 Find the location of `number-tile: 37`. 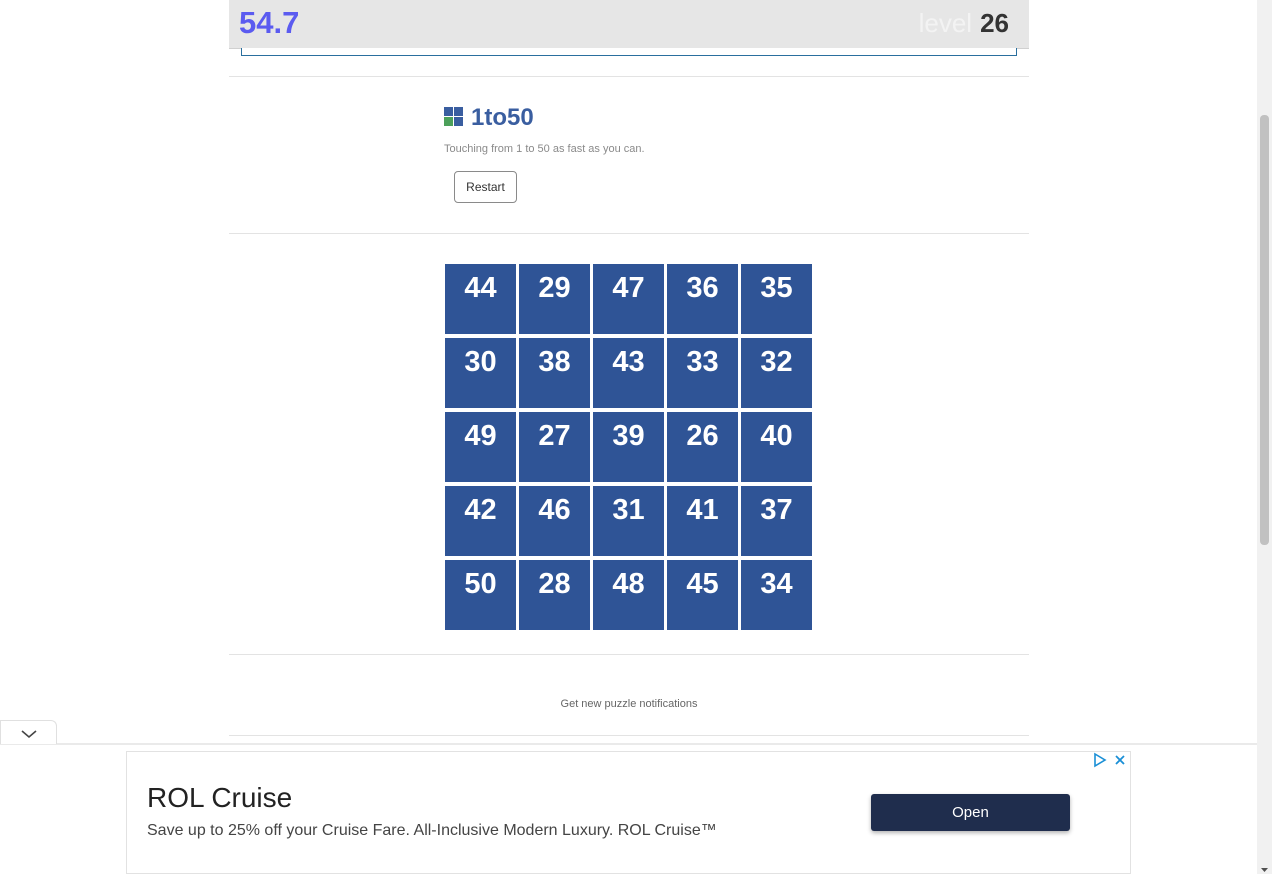

number-tile: 37 is located at coordinates (776, 521).